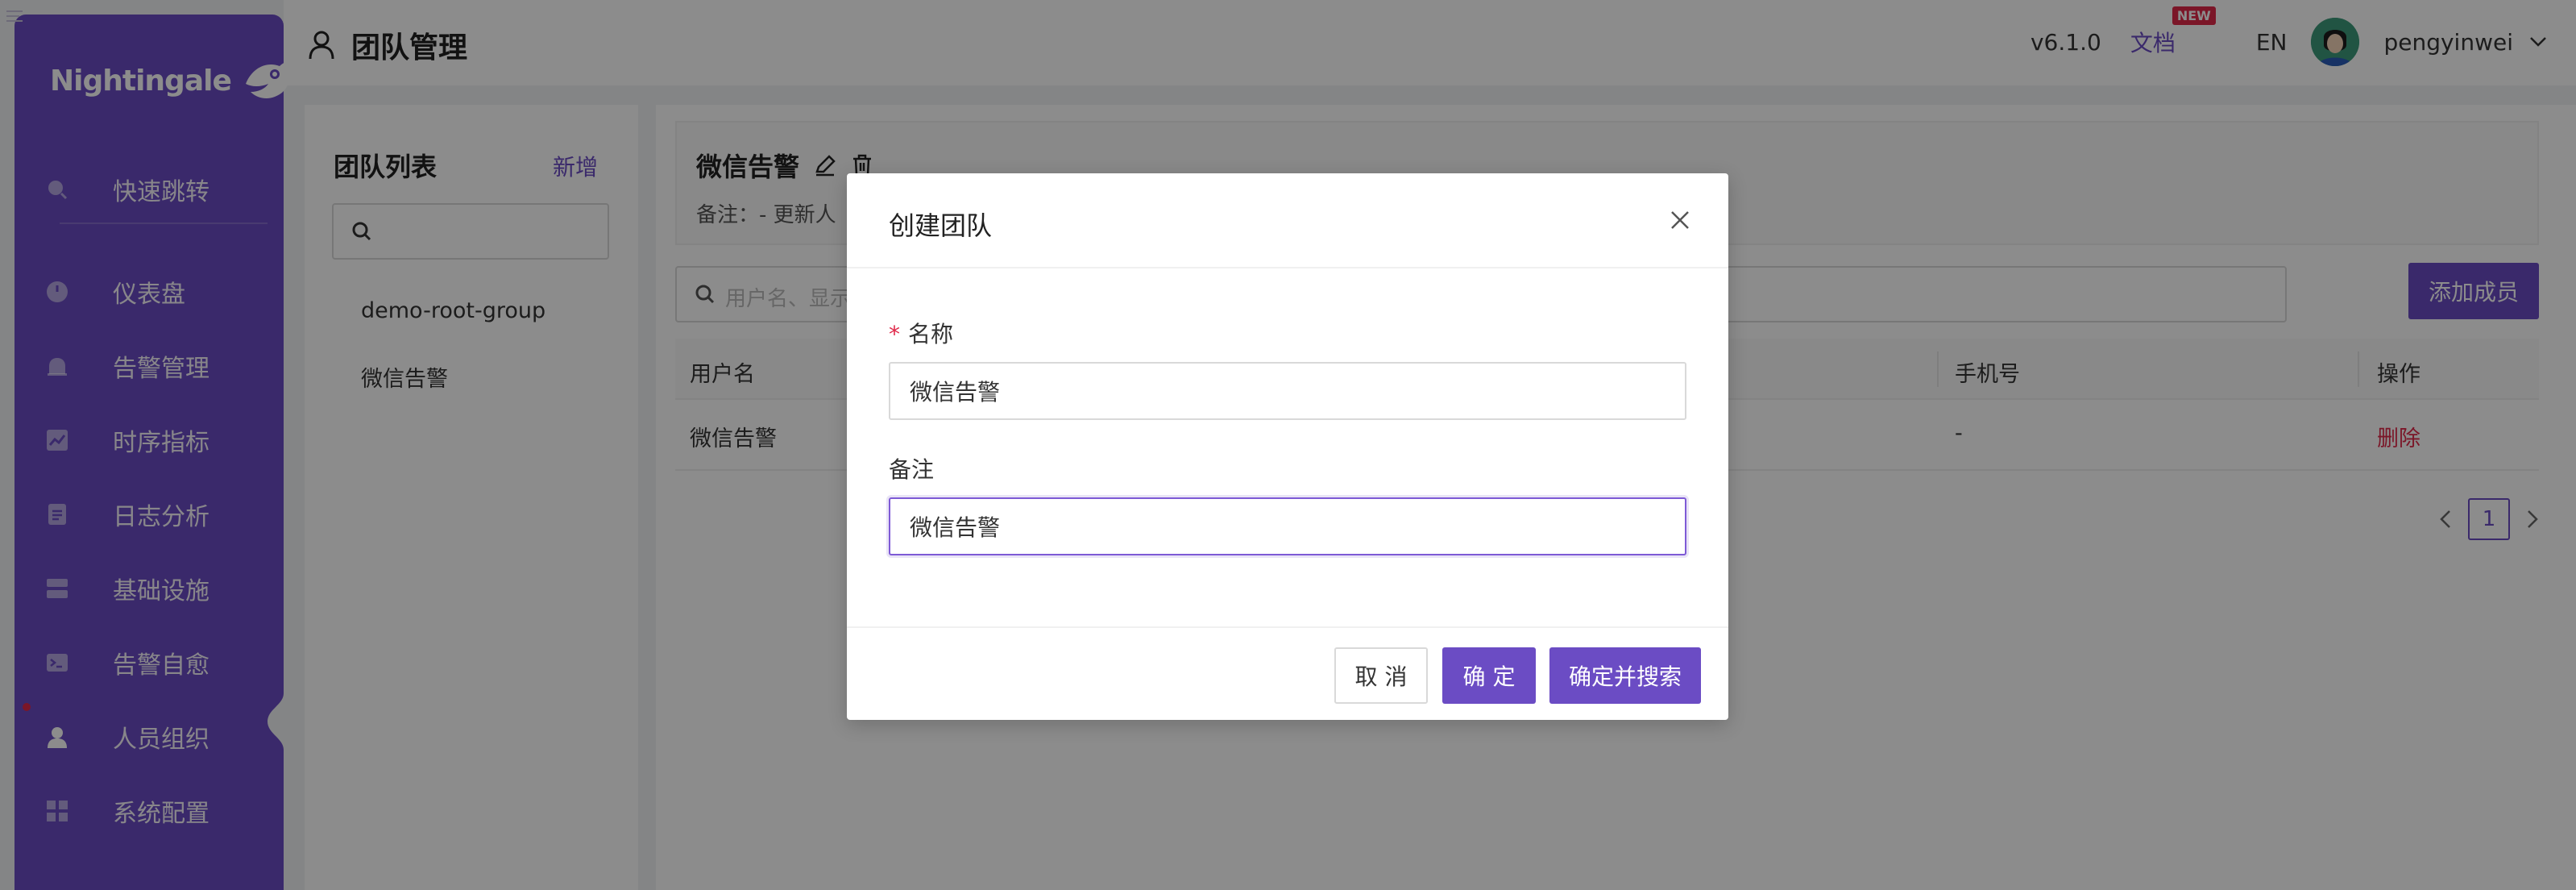  I want to click on modal-header: 创建团队, so click(1287, 221).